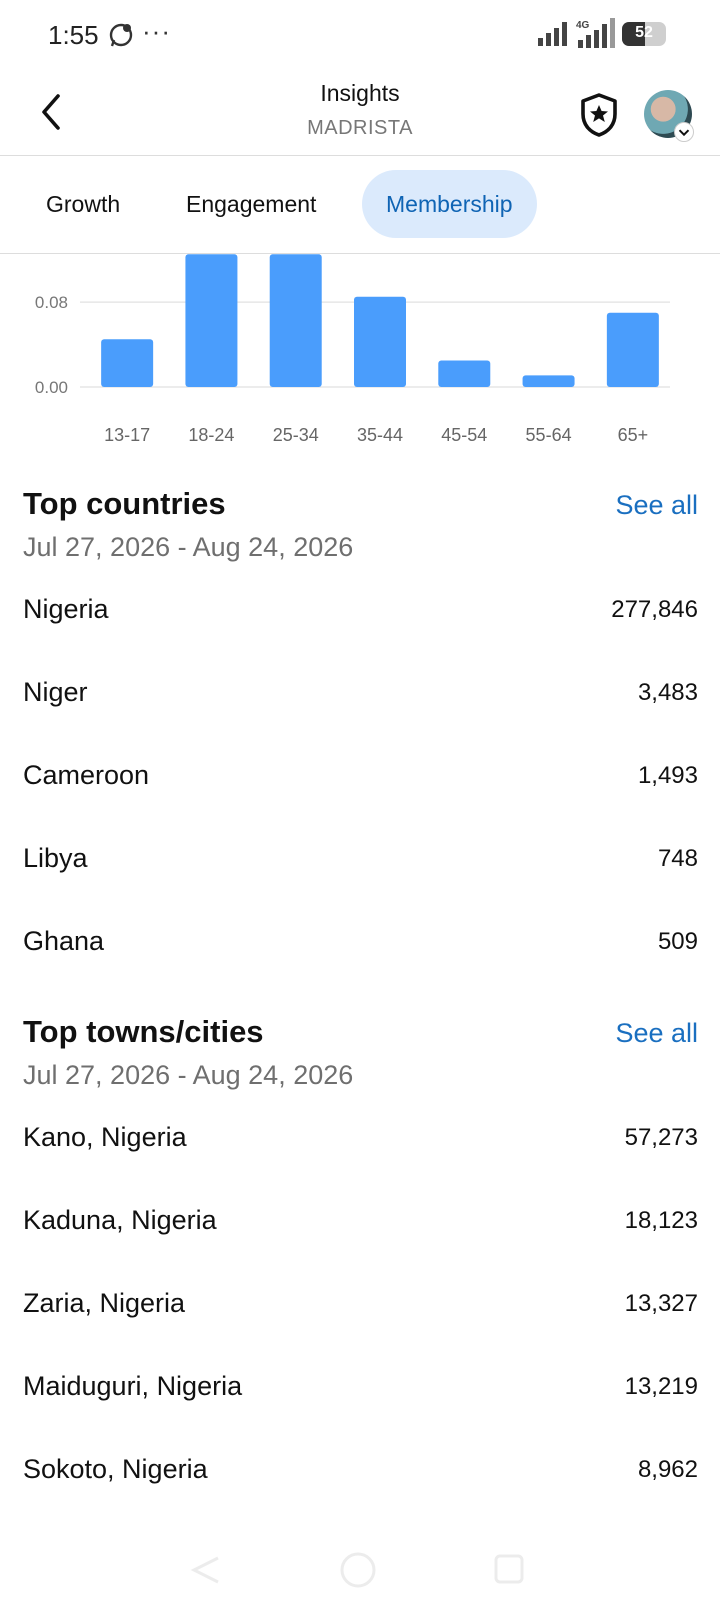  I want to click on list-item: Ghana 509, so click(360, 967).